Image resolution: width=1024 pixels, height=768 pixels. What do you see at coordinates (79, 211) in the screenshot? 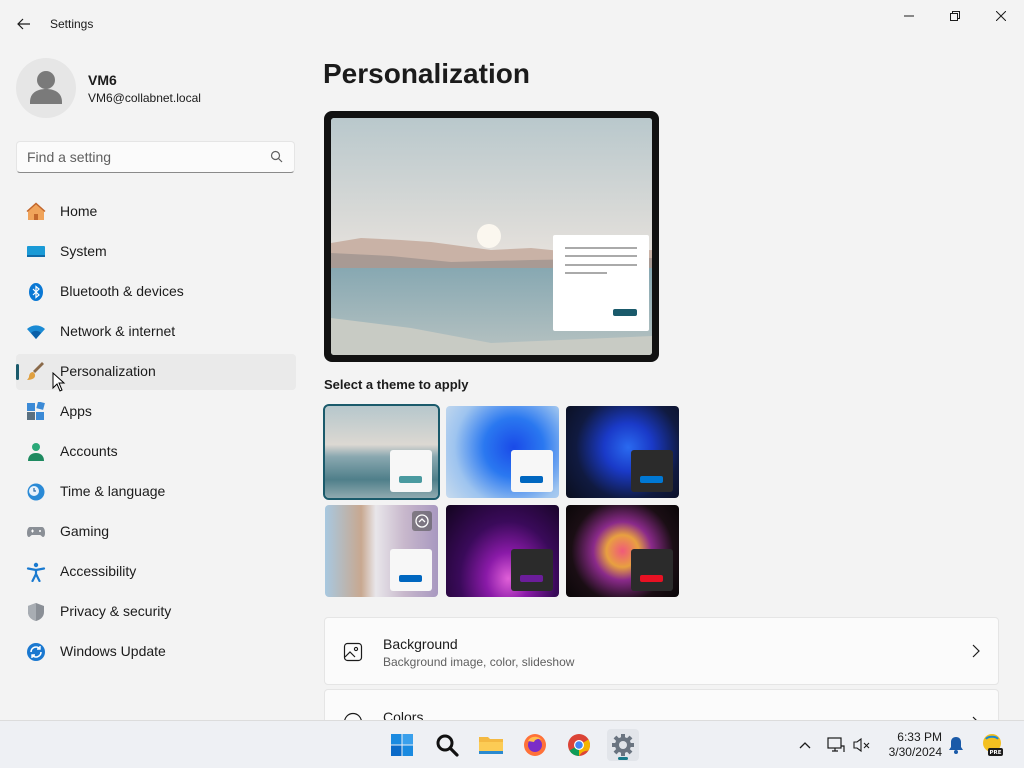
I see `sidebar-item-label: Home` at bounding box center [79, 211].